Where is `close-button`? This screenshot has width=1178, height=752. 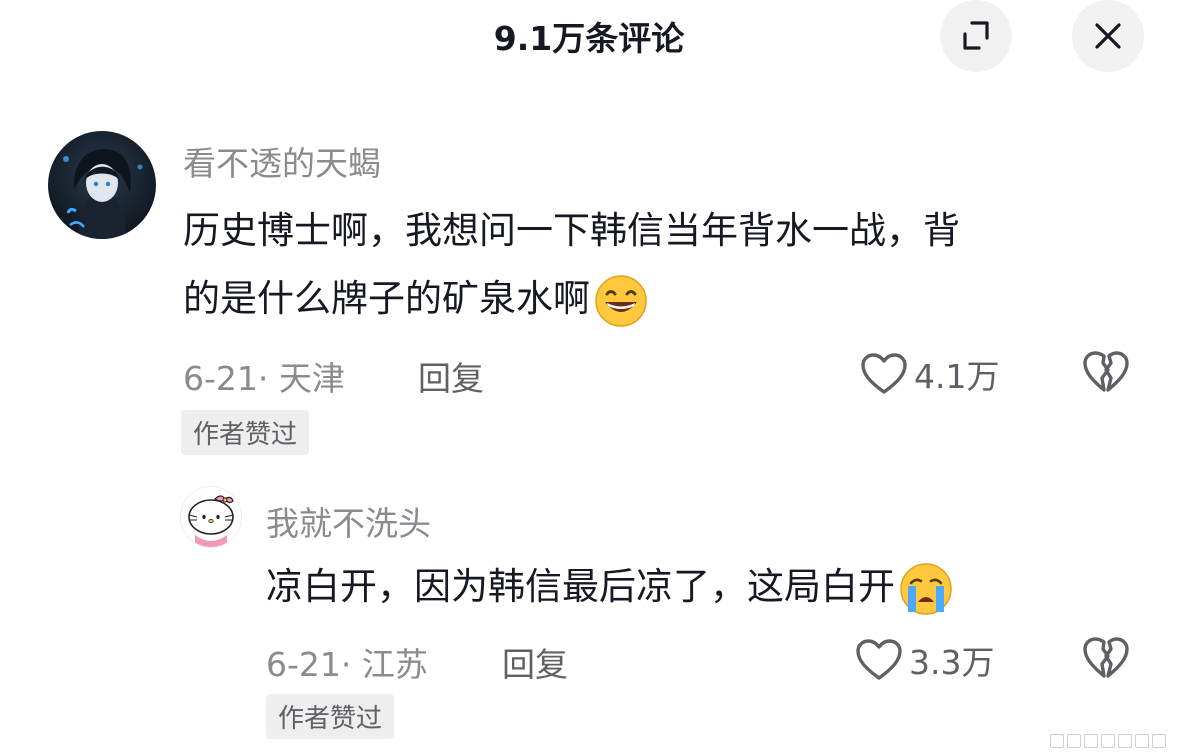
close-button is located at coordinates (1108, 36).